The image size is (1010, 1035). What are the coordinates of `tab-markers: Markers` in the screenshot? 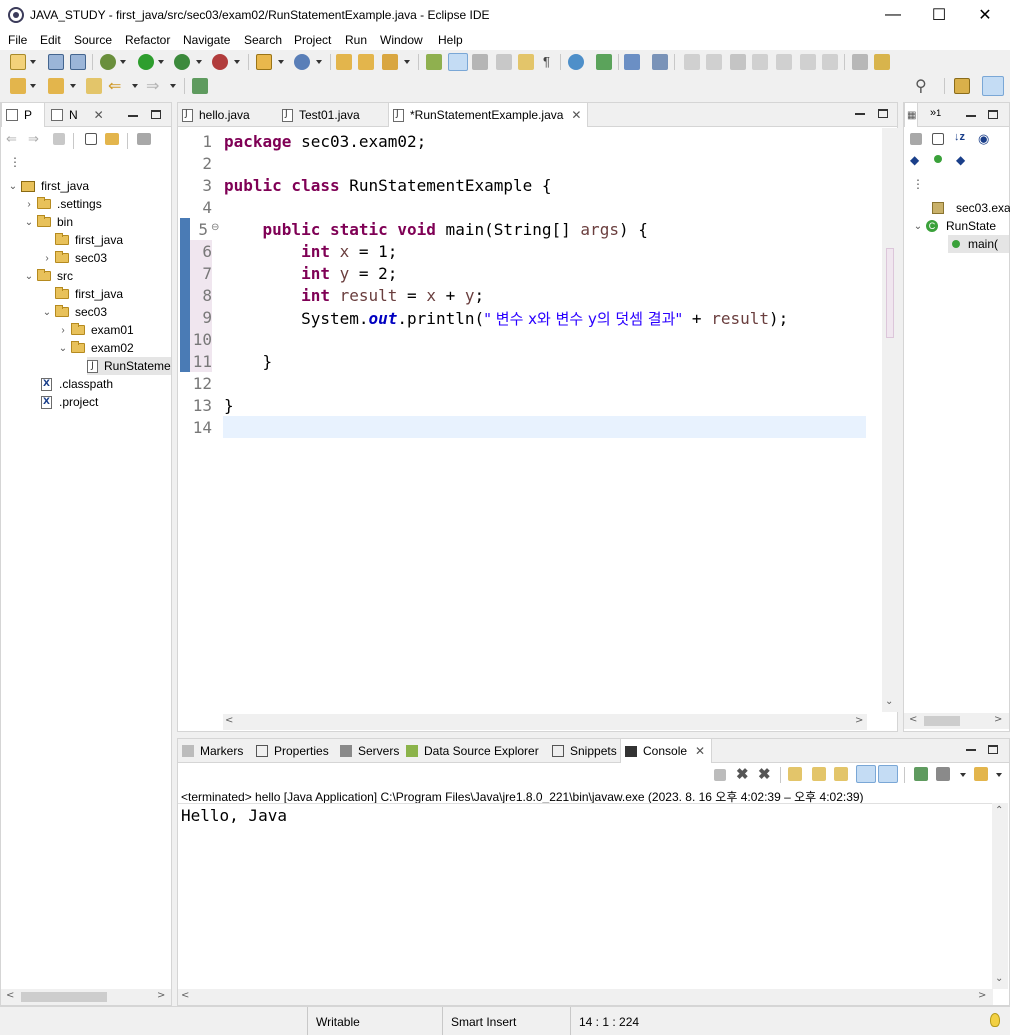 It's located at (210, 751).